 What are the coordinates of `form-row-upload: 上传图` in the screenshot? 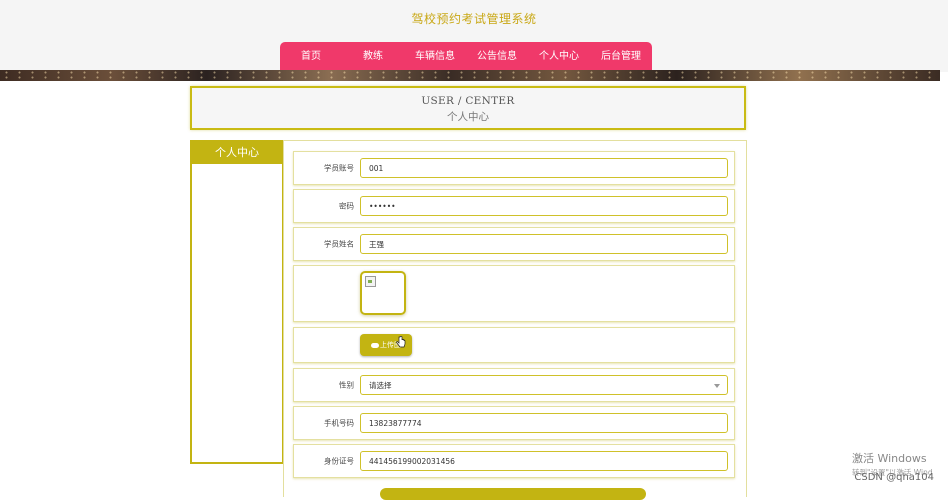 It's located at (514, 345).